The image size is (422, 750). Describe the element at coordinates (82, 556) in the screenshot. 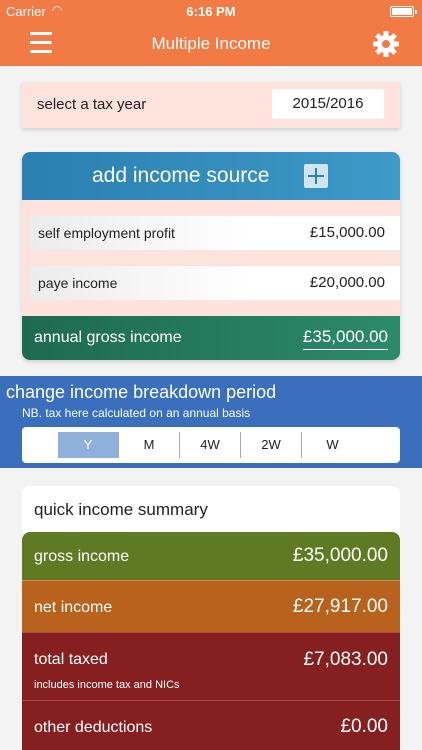

I see `summary-gross-label: gross income` at that location.